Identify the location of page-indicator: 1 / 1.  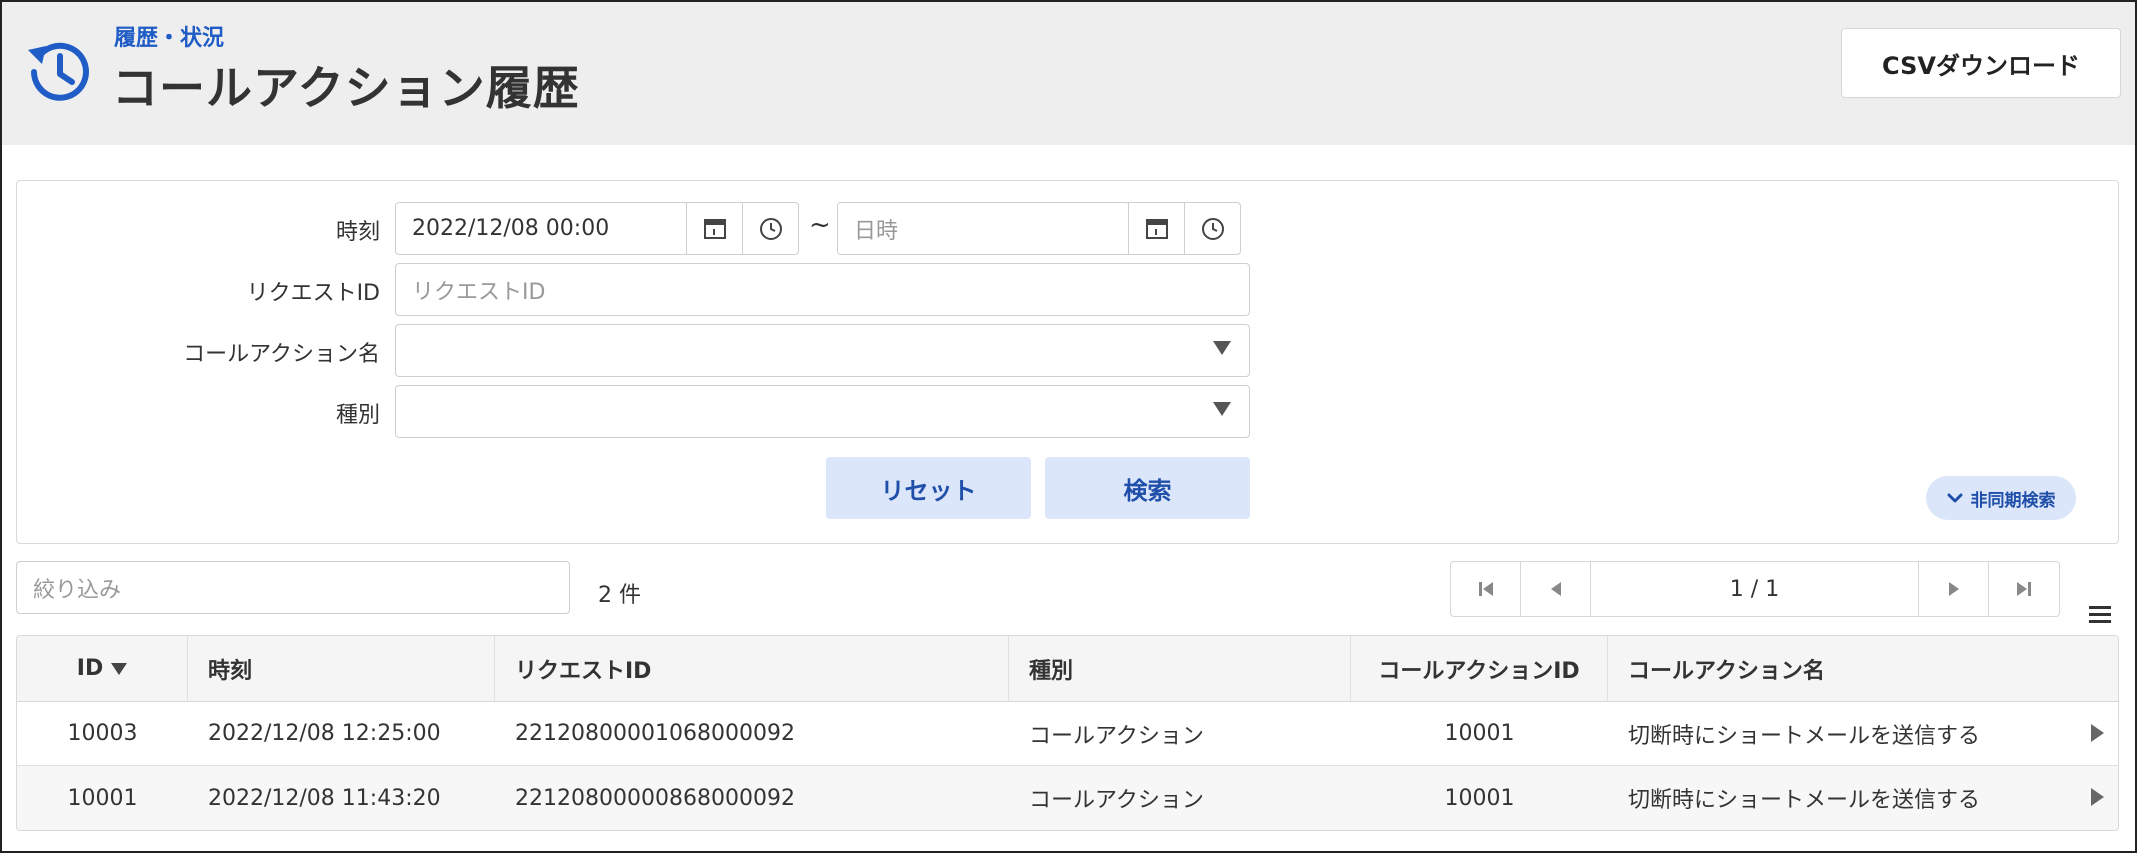
(1755, 589).